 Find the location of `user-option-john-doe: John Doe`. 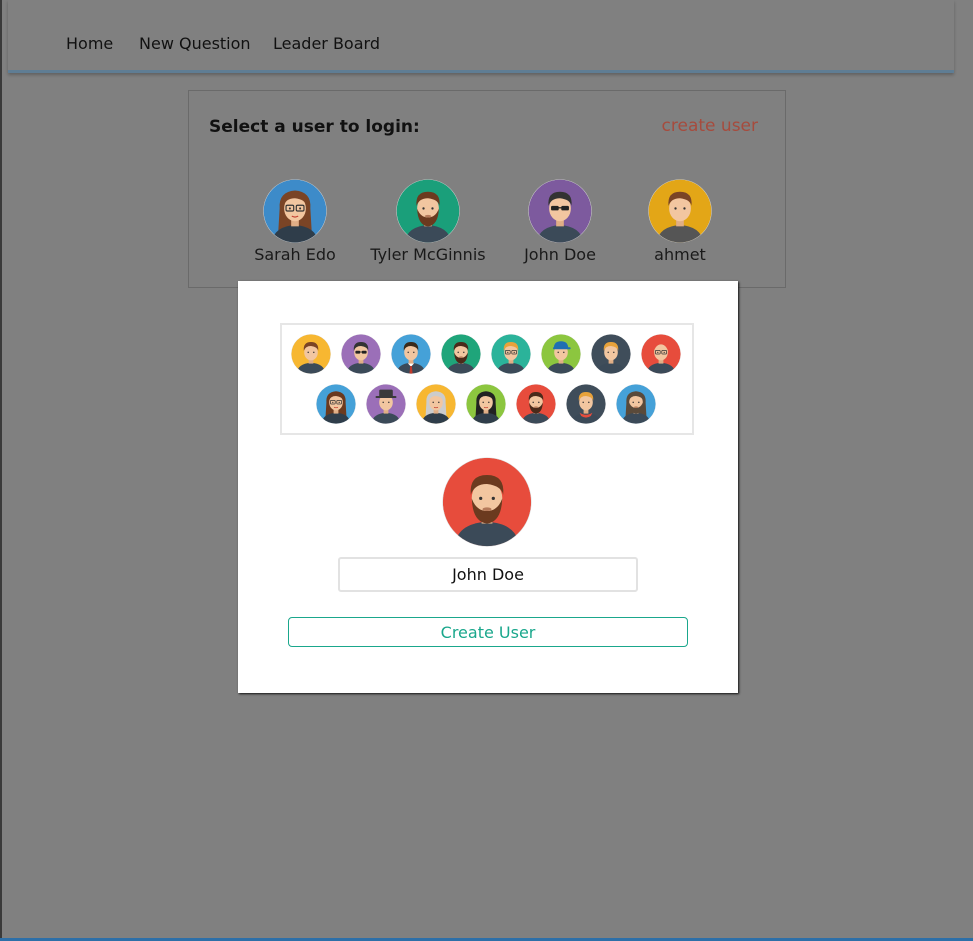

user-option-john-doe: John Doe is located at coordinates (560, 221).